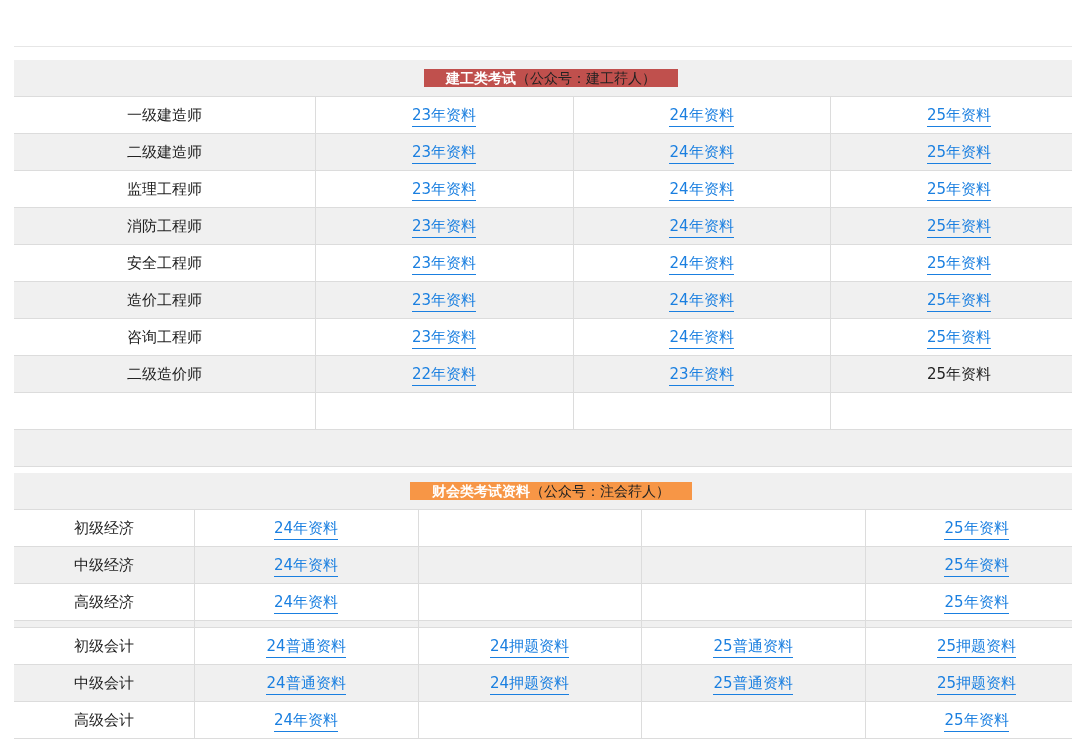 The width and height of the screenshot is (1072, 742). I want to click on section-title: 建工类考试, so click(481, 78).